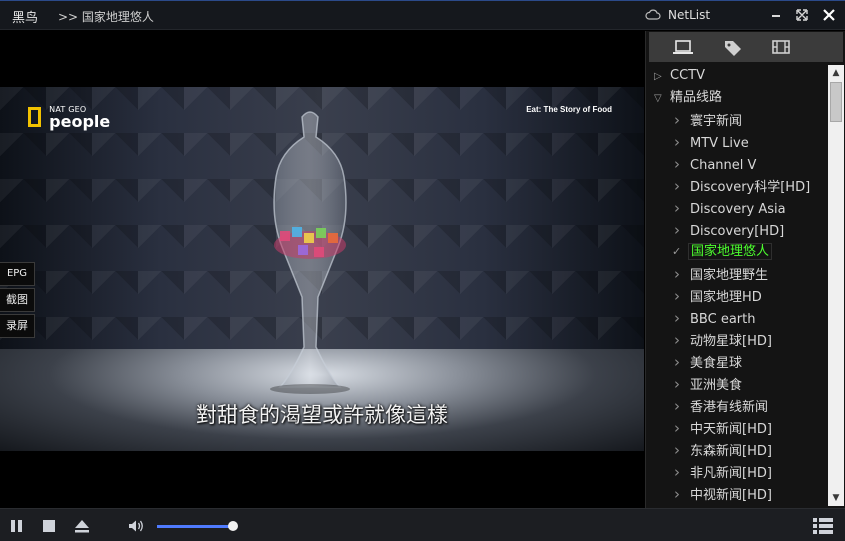  Describe the element at coordinates (726, 297) in the screenshot. I see `channel-label: 国家地理HD` at that location.